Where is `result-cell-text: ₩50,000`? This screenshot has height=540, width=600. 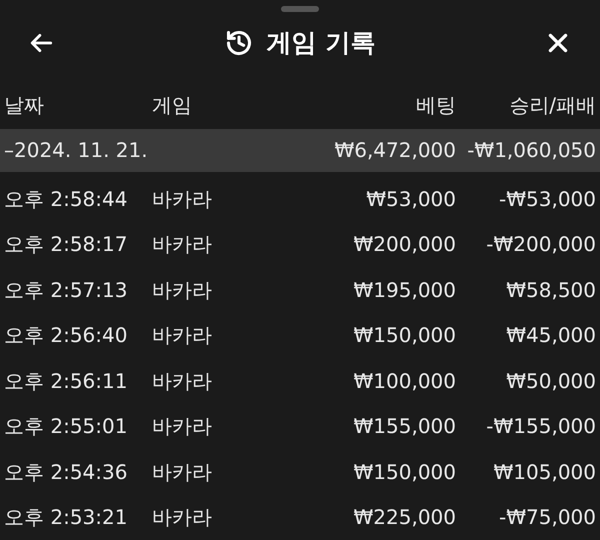
result-cell-text: ₩50,000 is located at coordinates (550, 380).